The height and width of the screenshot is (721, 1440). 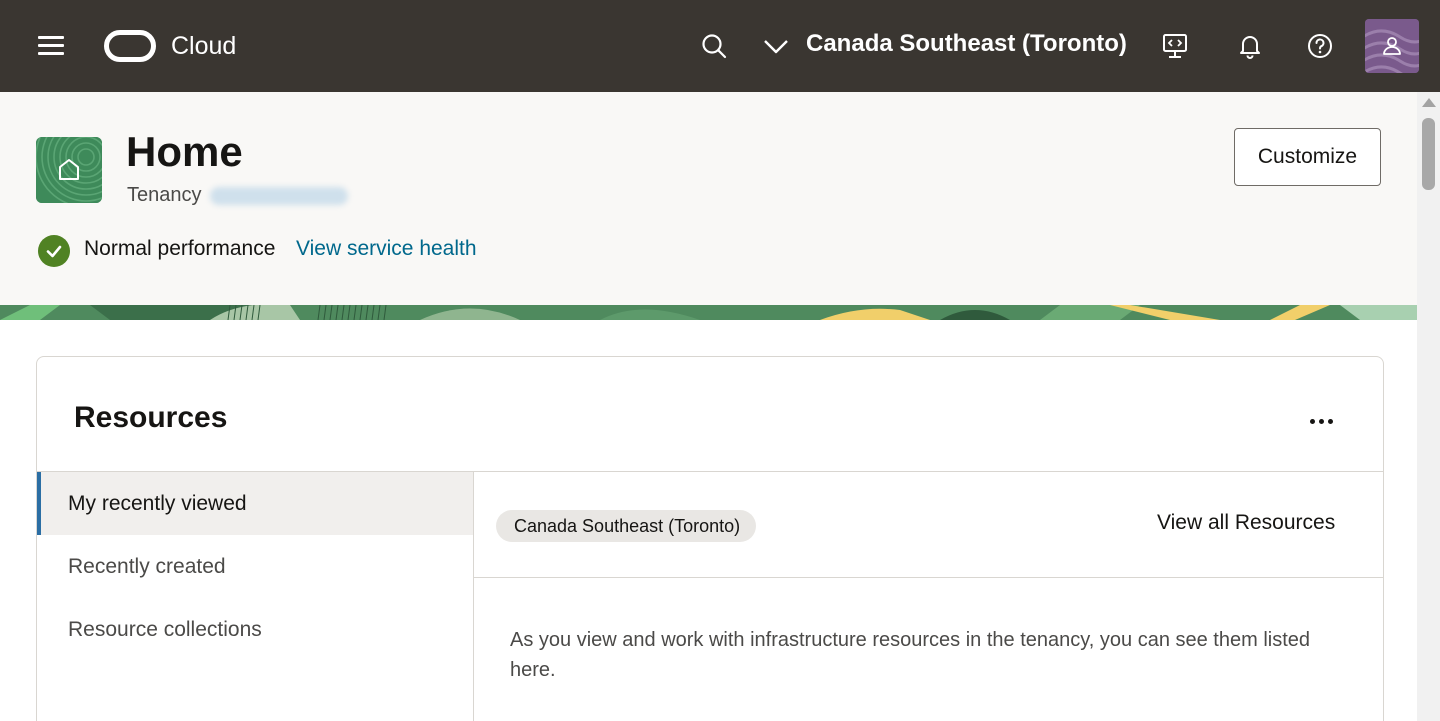 What do you see at coordinates (1428, 406) in the screenshot?
I see `vertical-scrollbar` at bounding box center [1428, 406].